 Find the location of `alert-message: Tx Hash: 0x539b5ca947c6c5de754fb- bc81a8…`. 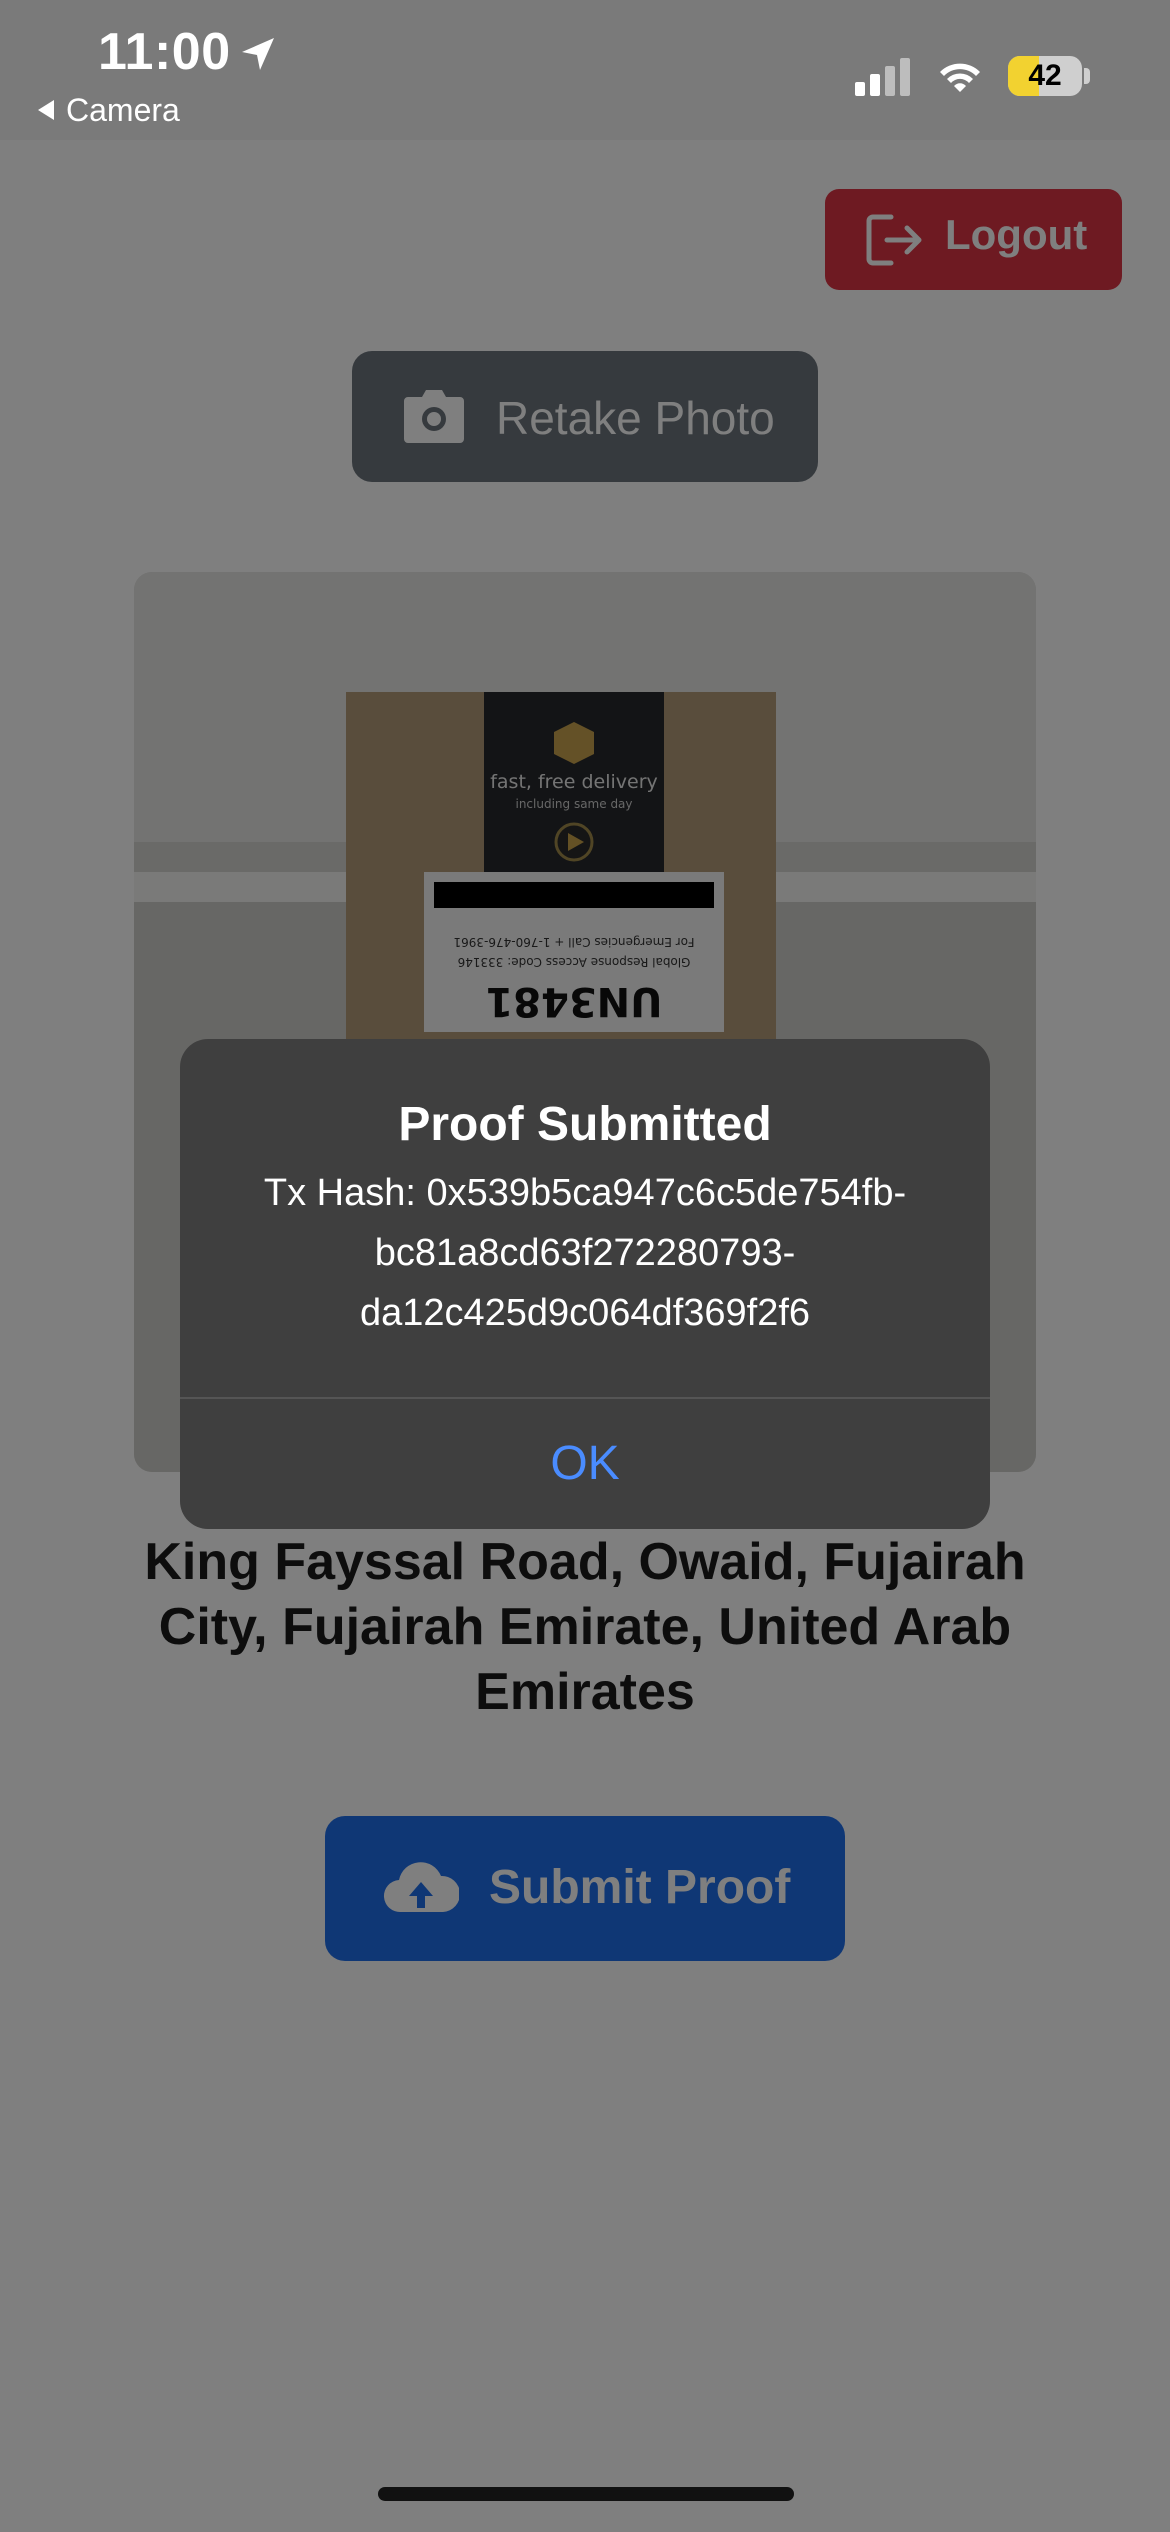

alert-message: Tx Hash: 0x539b5ca947c6c5de754fb- bc81a8… is located at coordinates (585, 1253).